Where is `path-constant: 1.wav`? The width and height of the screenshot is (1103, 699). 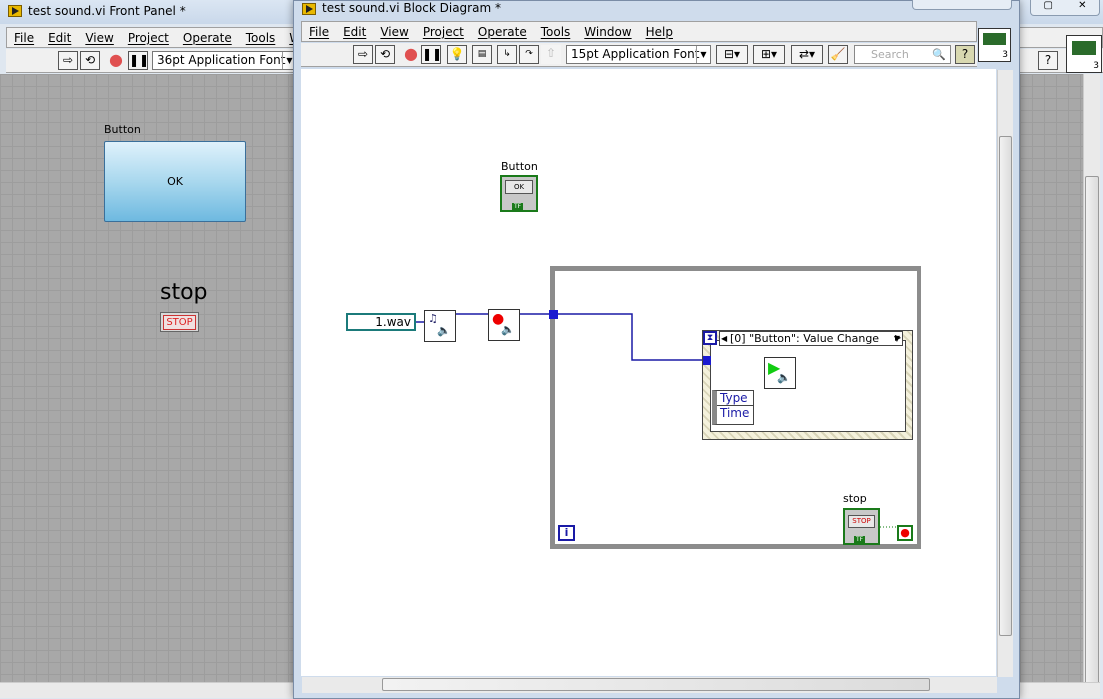 path-constant: 1.wav is located at coordinates (381, 322).